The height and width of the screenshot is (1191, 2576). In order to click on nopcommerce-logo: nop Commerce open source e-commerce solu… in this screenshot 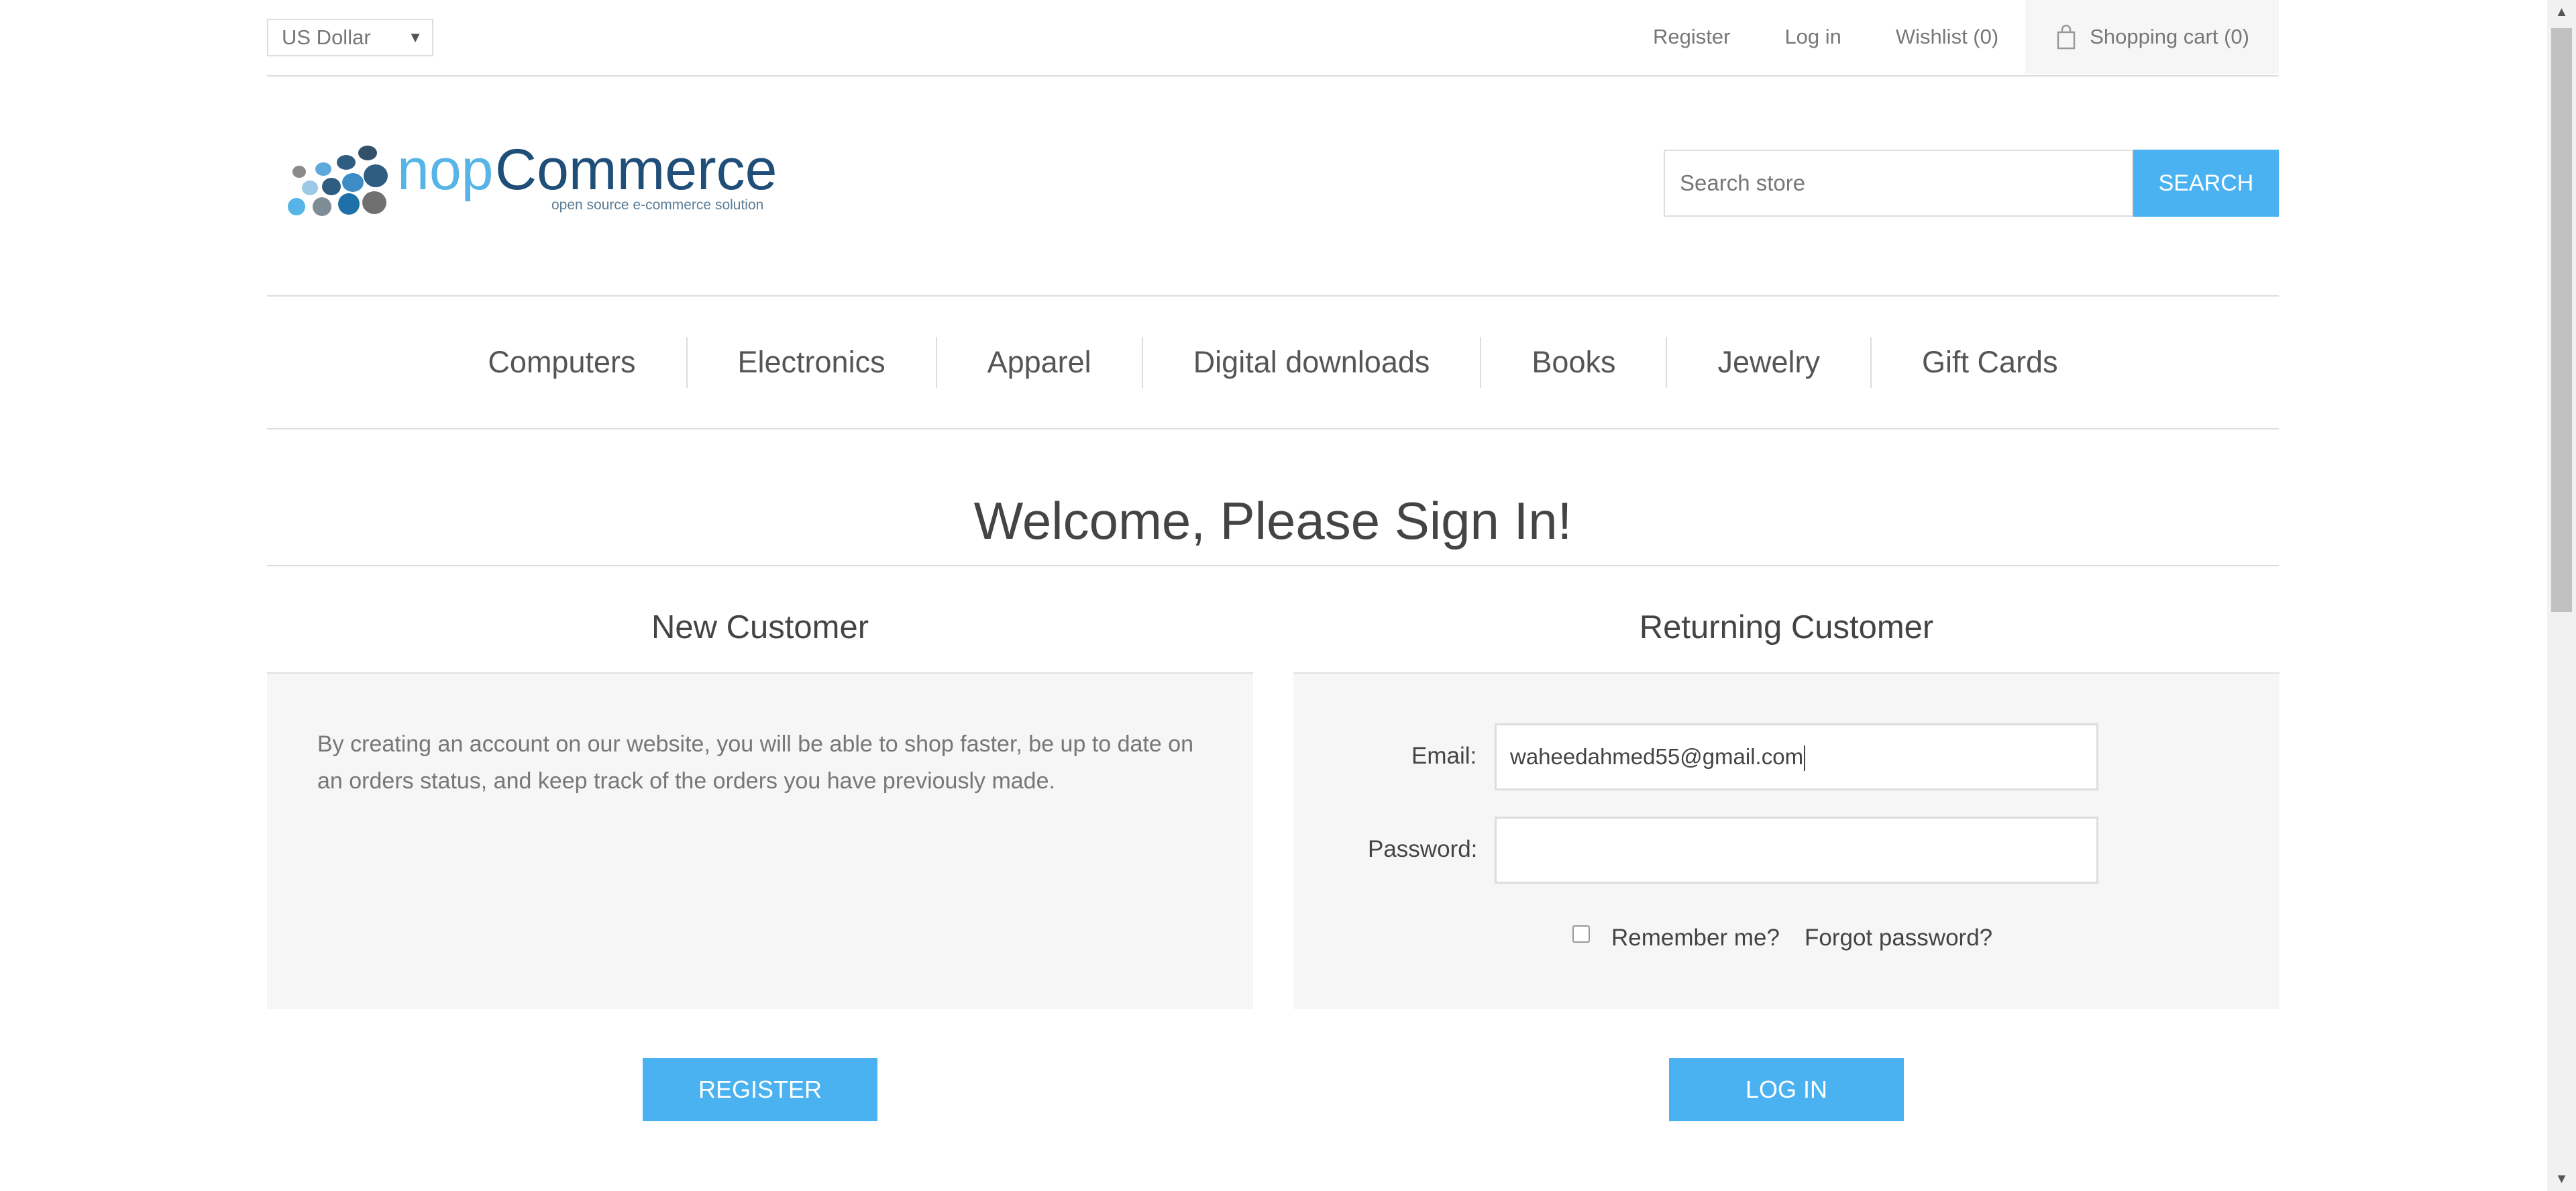, I will do `click(529, 181)`.